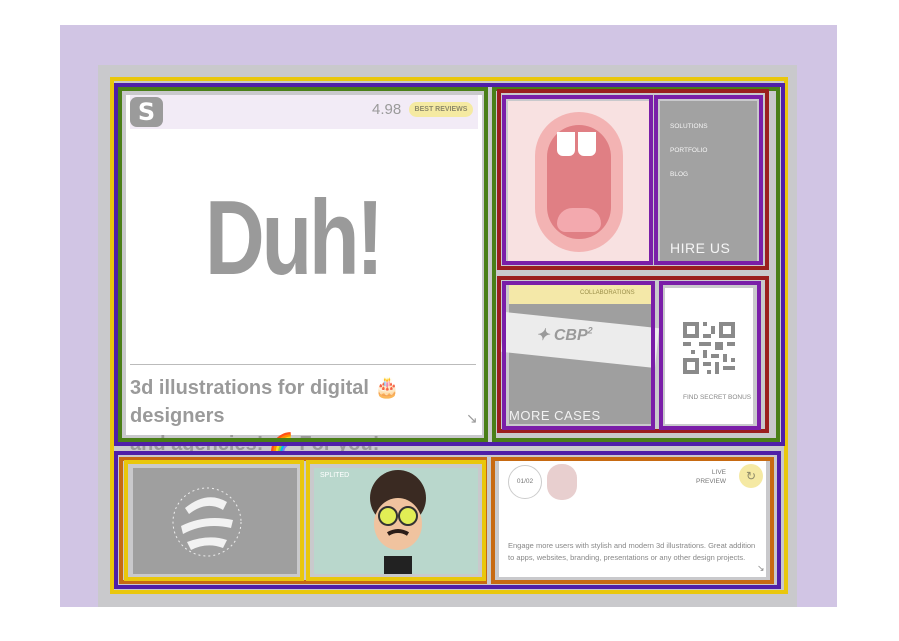 This screenshot has width=899, height=641. Describe the element at coordinates (387, 109) in the screenshot. I see `rating-value: 4.98` at that location.